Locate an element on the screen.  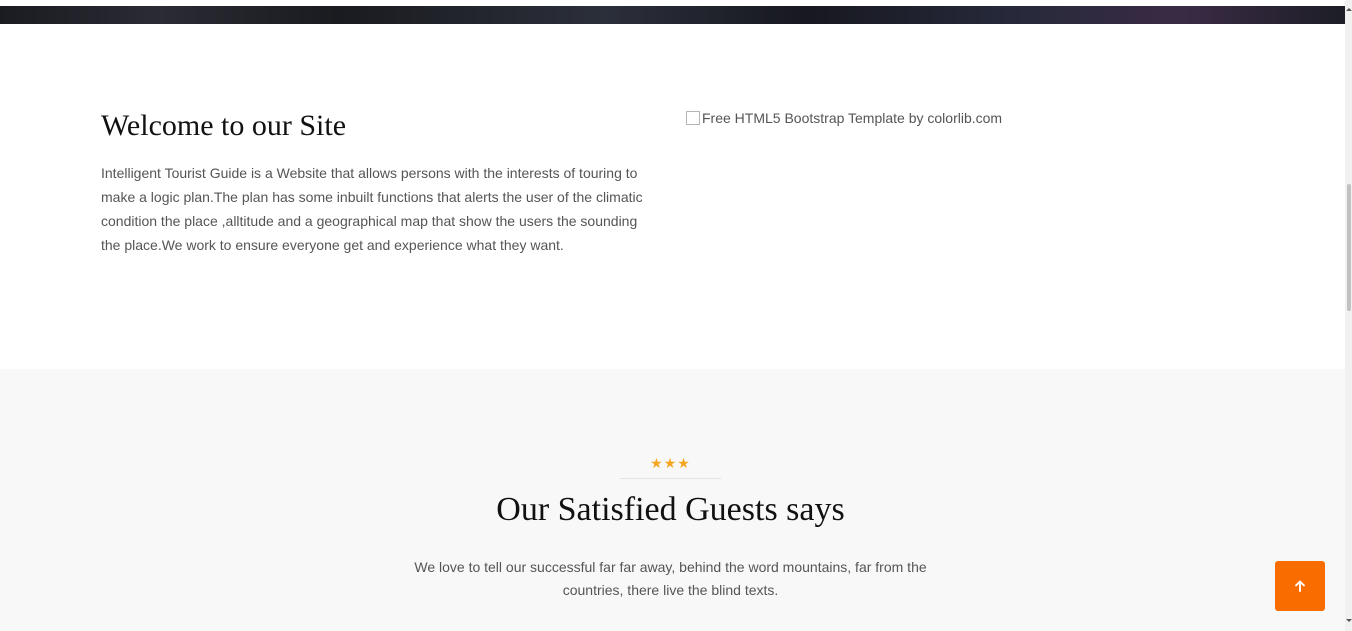
back-to-top-button is located at coordinates (1300, 586).